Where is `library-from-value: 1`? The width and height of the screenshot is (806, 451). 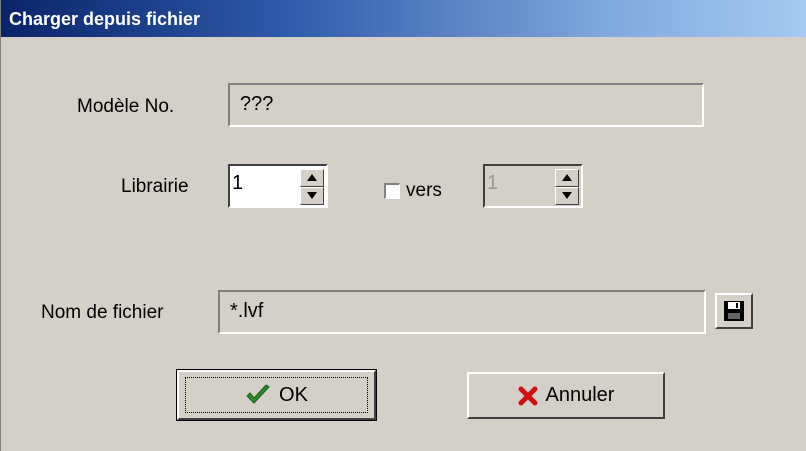
library-from-value: 1 is located at coordinates (238, 183).